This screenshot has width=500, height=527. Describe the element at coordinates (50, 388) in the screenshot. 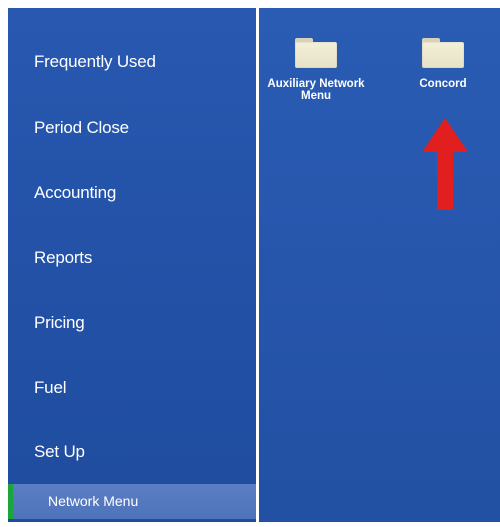

I see `sidebar-item-fuel: Fuel` at that location.